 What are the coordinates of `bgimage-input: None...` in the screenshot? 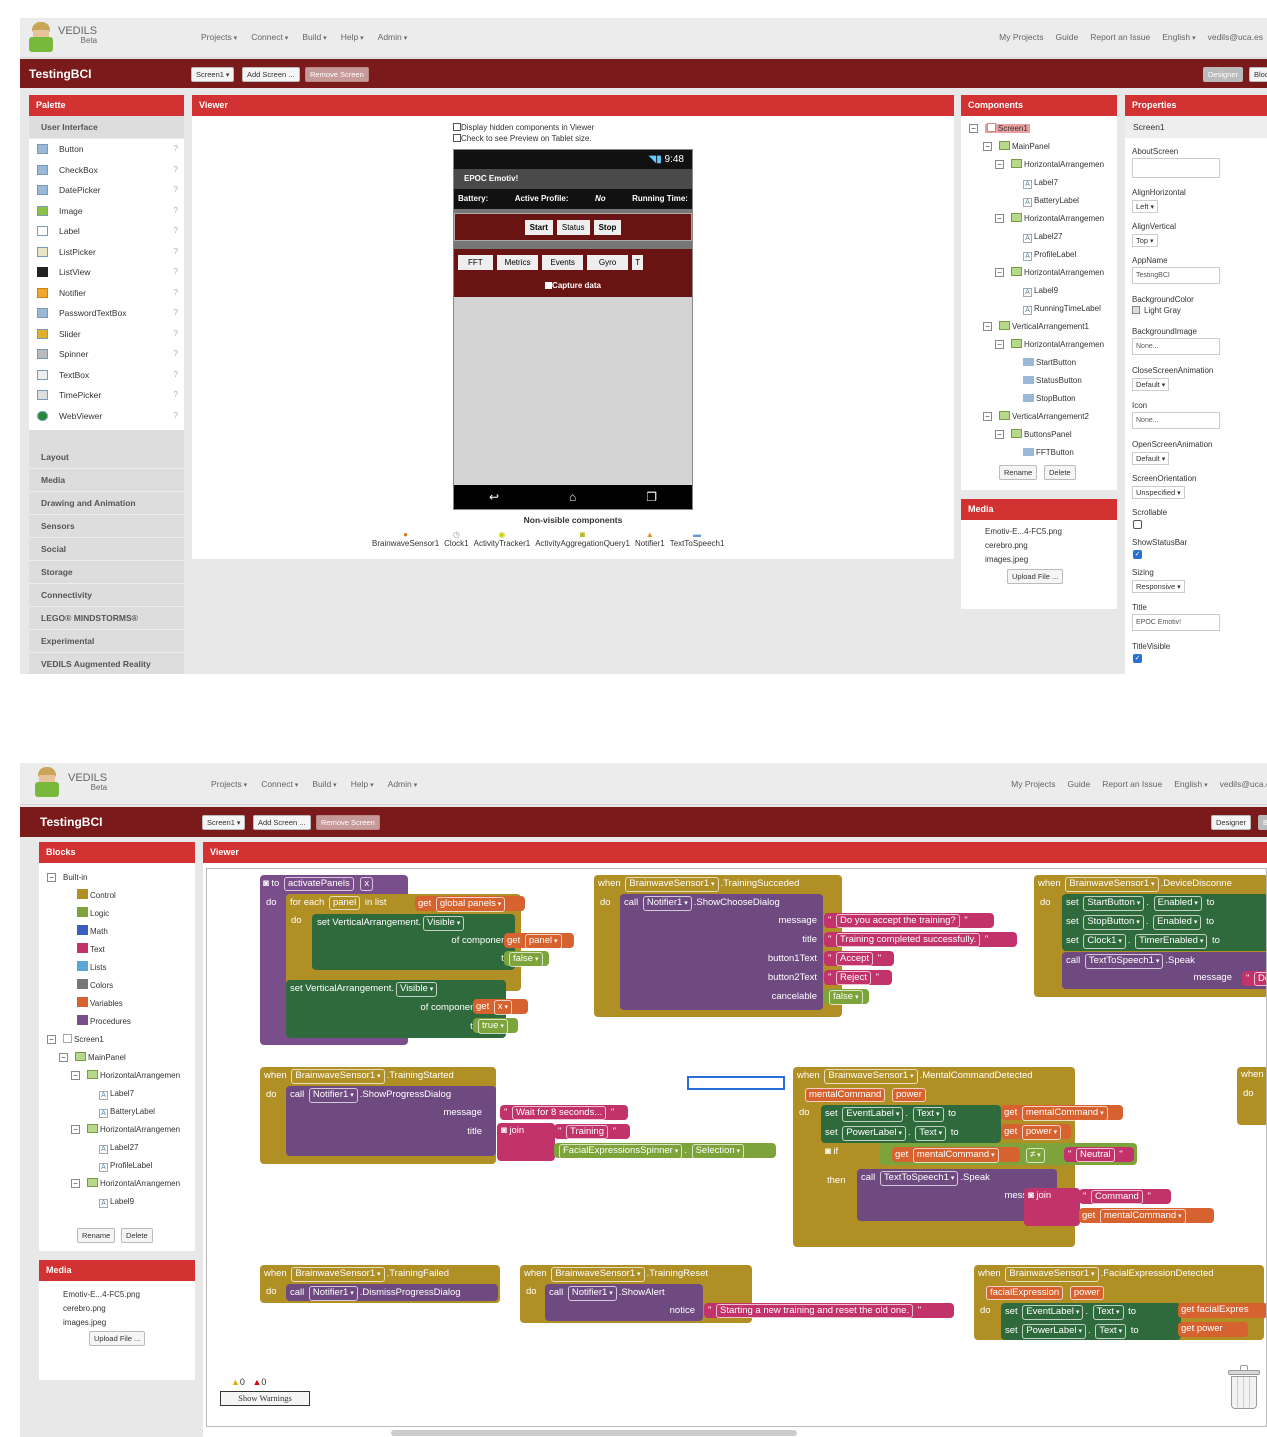 It's located at (1176, 346).